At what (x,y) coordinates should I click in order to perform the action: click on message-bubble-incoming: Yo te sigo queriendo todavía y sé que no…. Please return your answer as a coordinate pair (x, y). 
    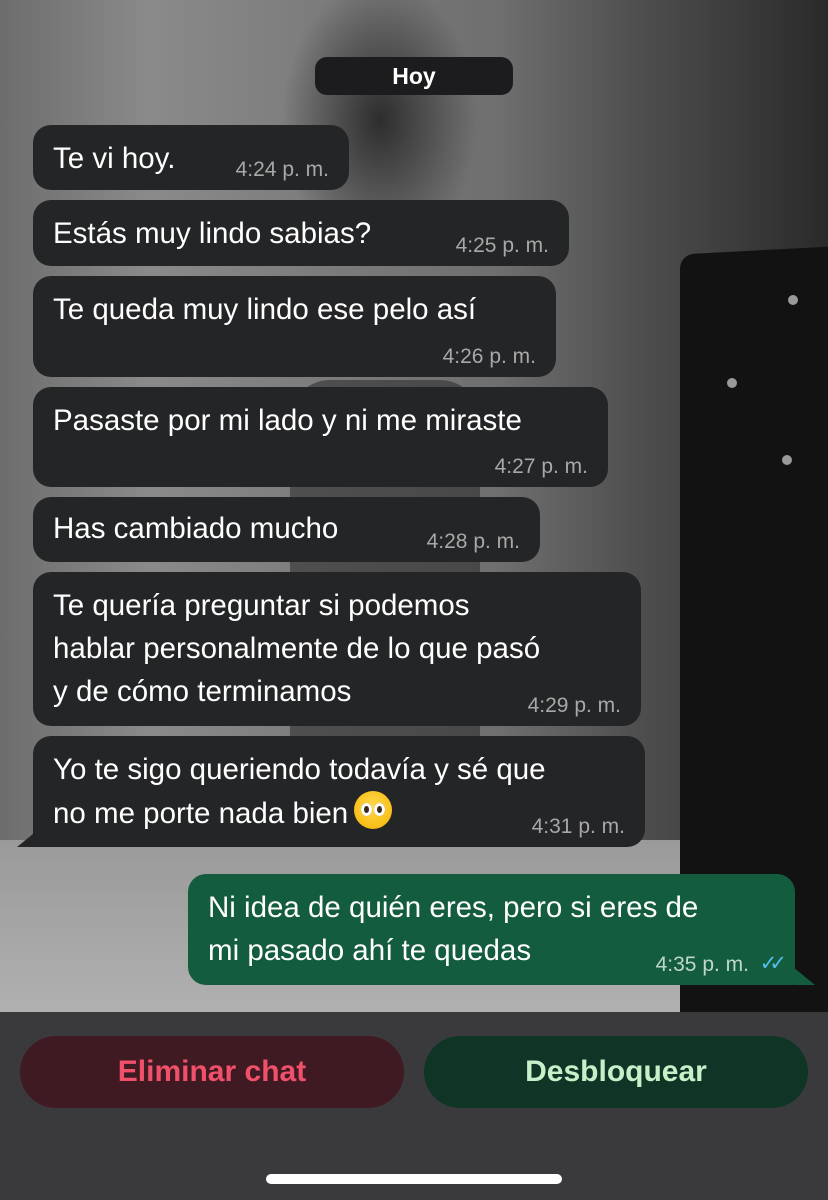
    Looking at the image, I should click on (339, 791).